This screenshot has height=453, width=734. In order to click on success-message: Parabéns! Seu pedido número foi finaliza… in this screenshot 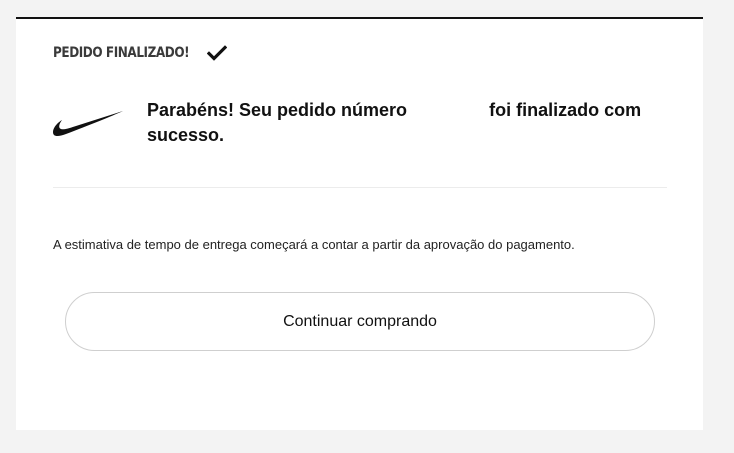, I will do `click(407, 123)`.